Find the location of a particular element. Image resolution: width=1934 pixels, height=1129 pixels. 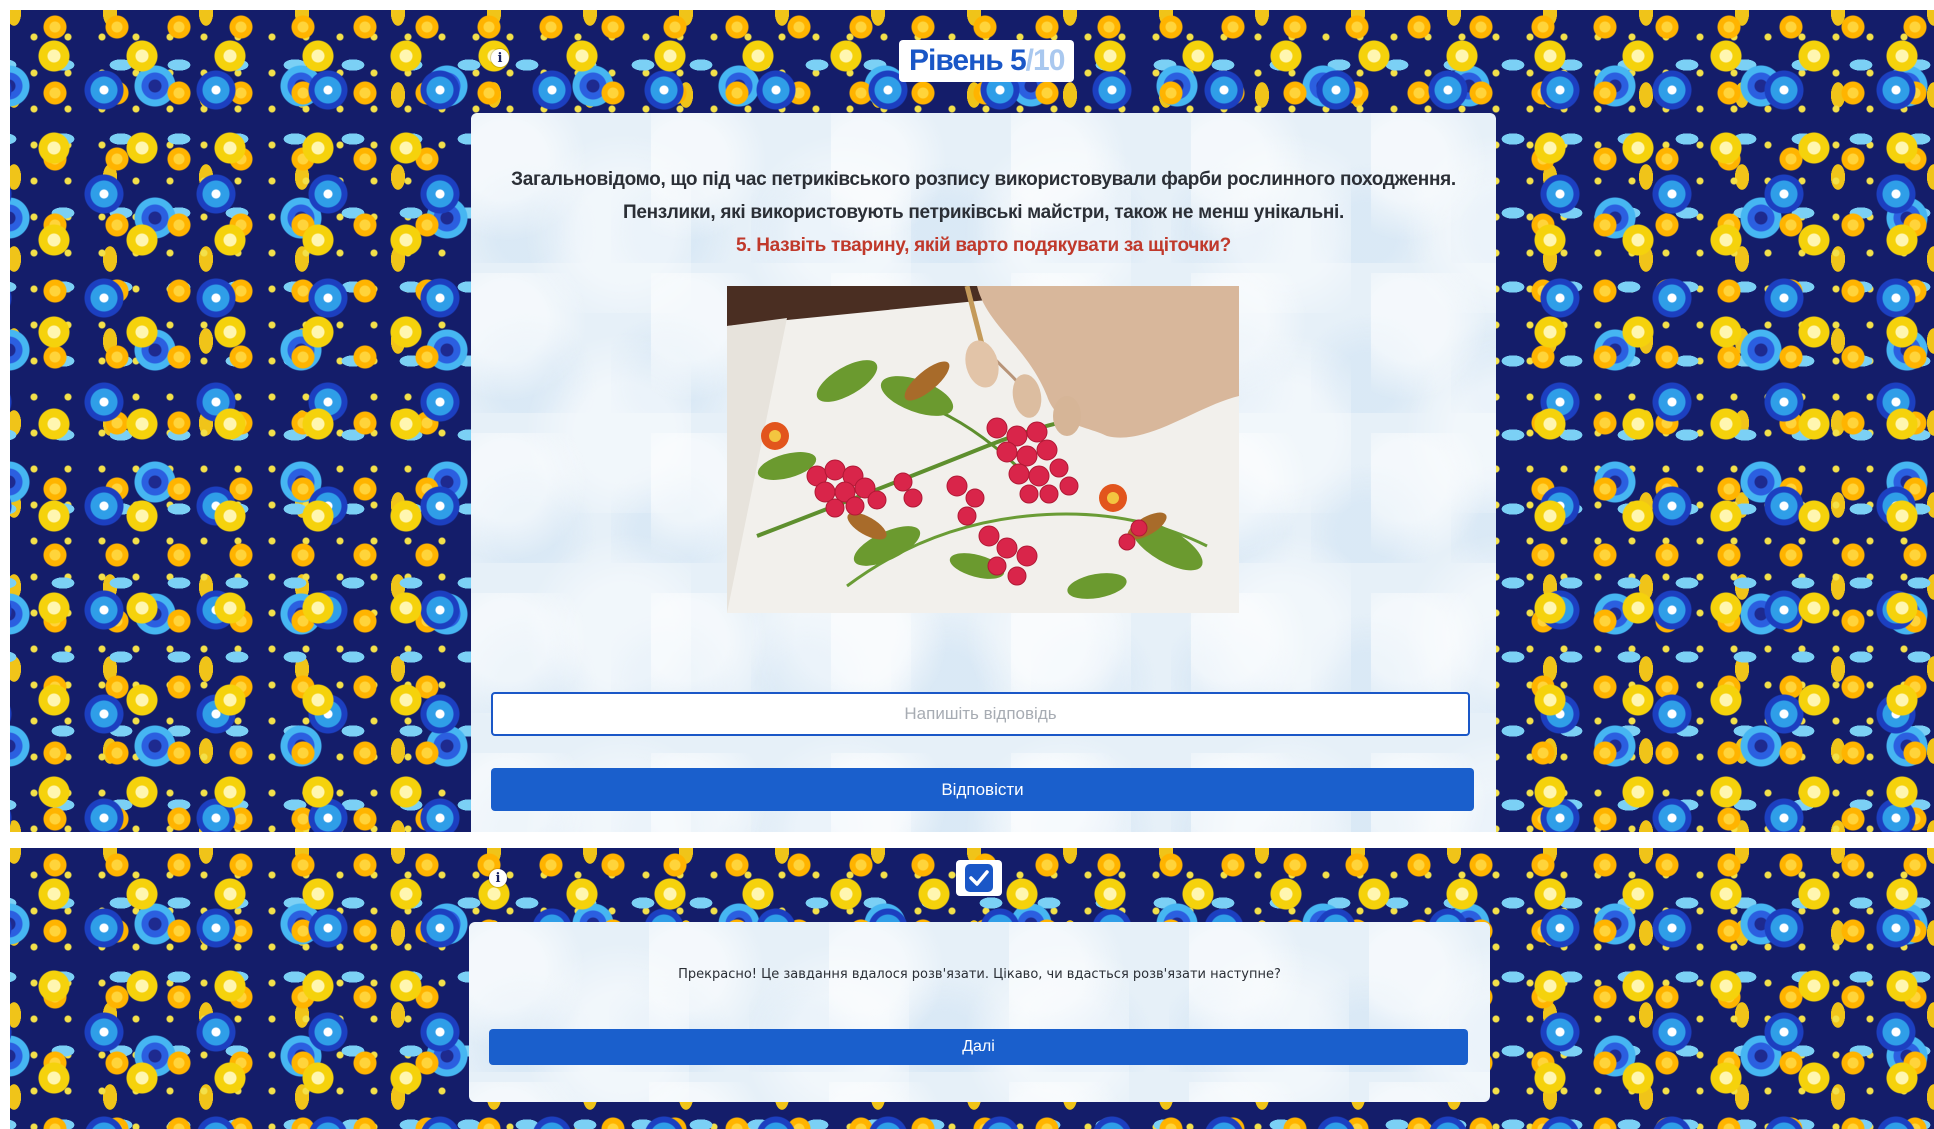

level-current: Рівень 5 is located at coordinates (968, 61).